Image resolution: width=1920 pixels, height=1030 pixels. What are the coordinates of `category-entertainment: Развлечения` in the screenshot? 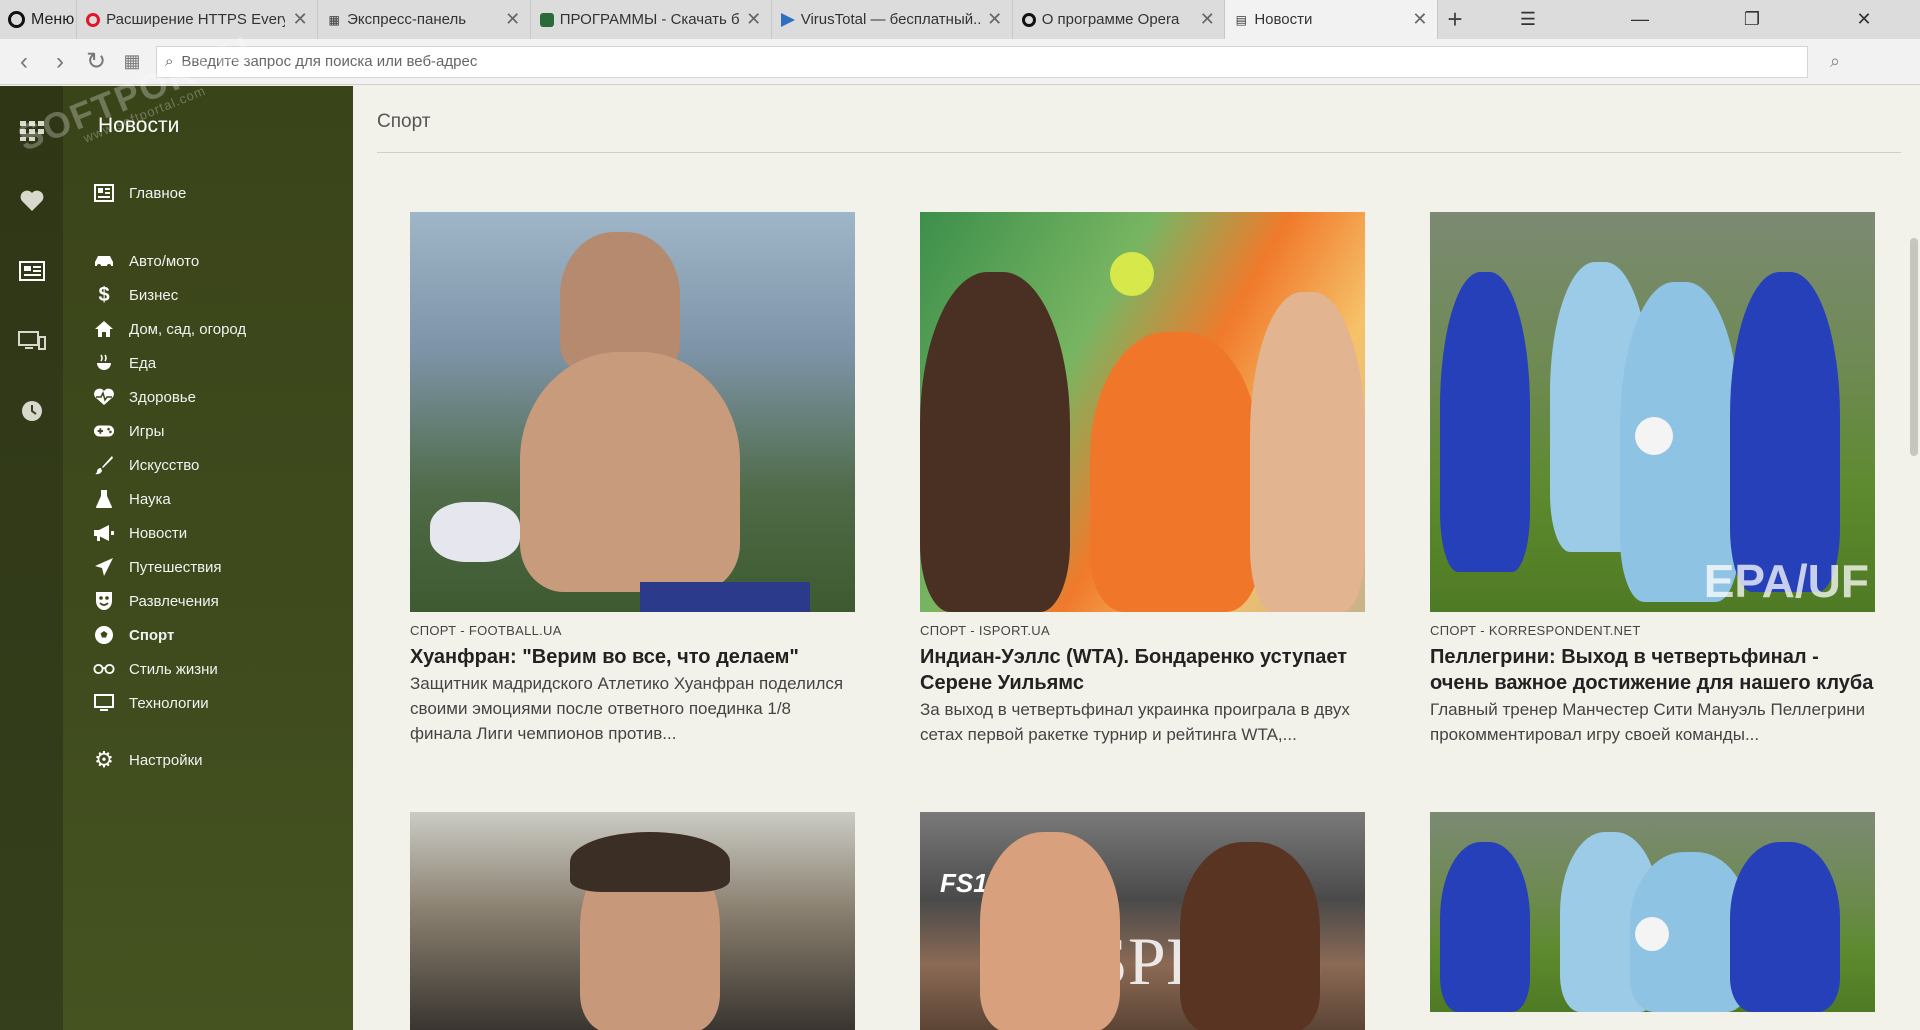 It's located at (218, 601).